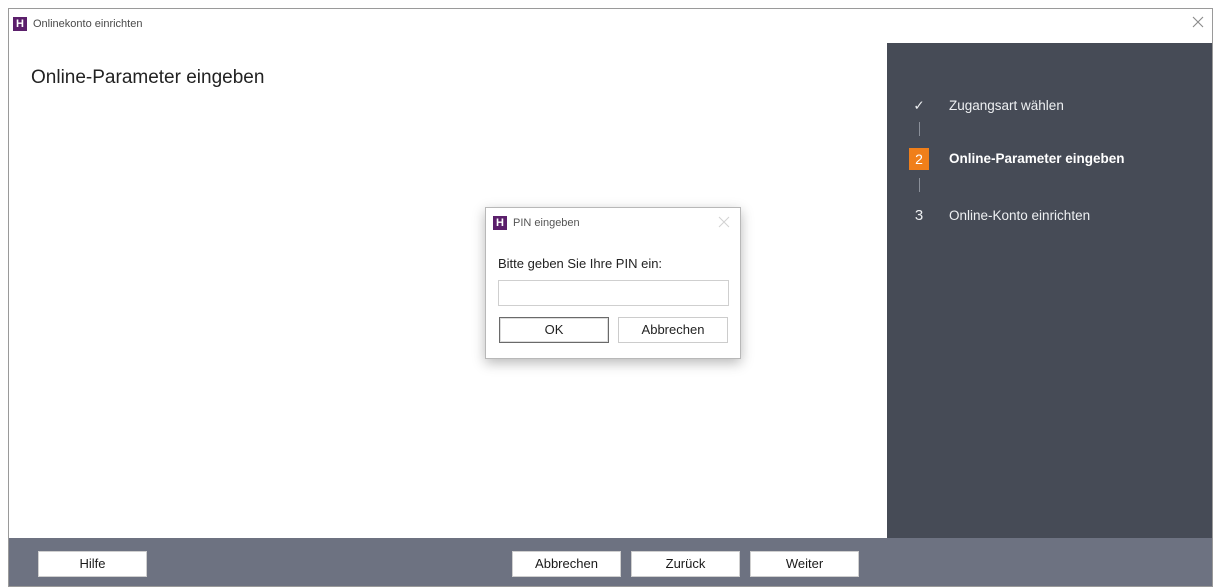 Image resolution: width=1214 pixels, height=588 pixels. Describe the element at coordinates (919, 105) in the screenshot. I see `check-icon: ✓` at that location.